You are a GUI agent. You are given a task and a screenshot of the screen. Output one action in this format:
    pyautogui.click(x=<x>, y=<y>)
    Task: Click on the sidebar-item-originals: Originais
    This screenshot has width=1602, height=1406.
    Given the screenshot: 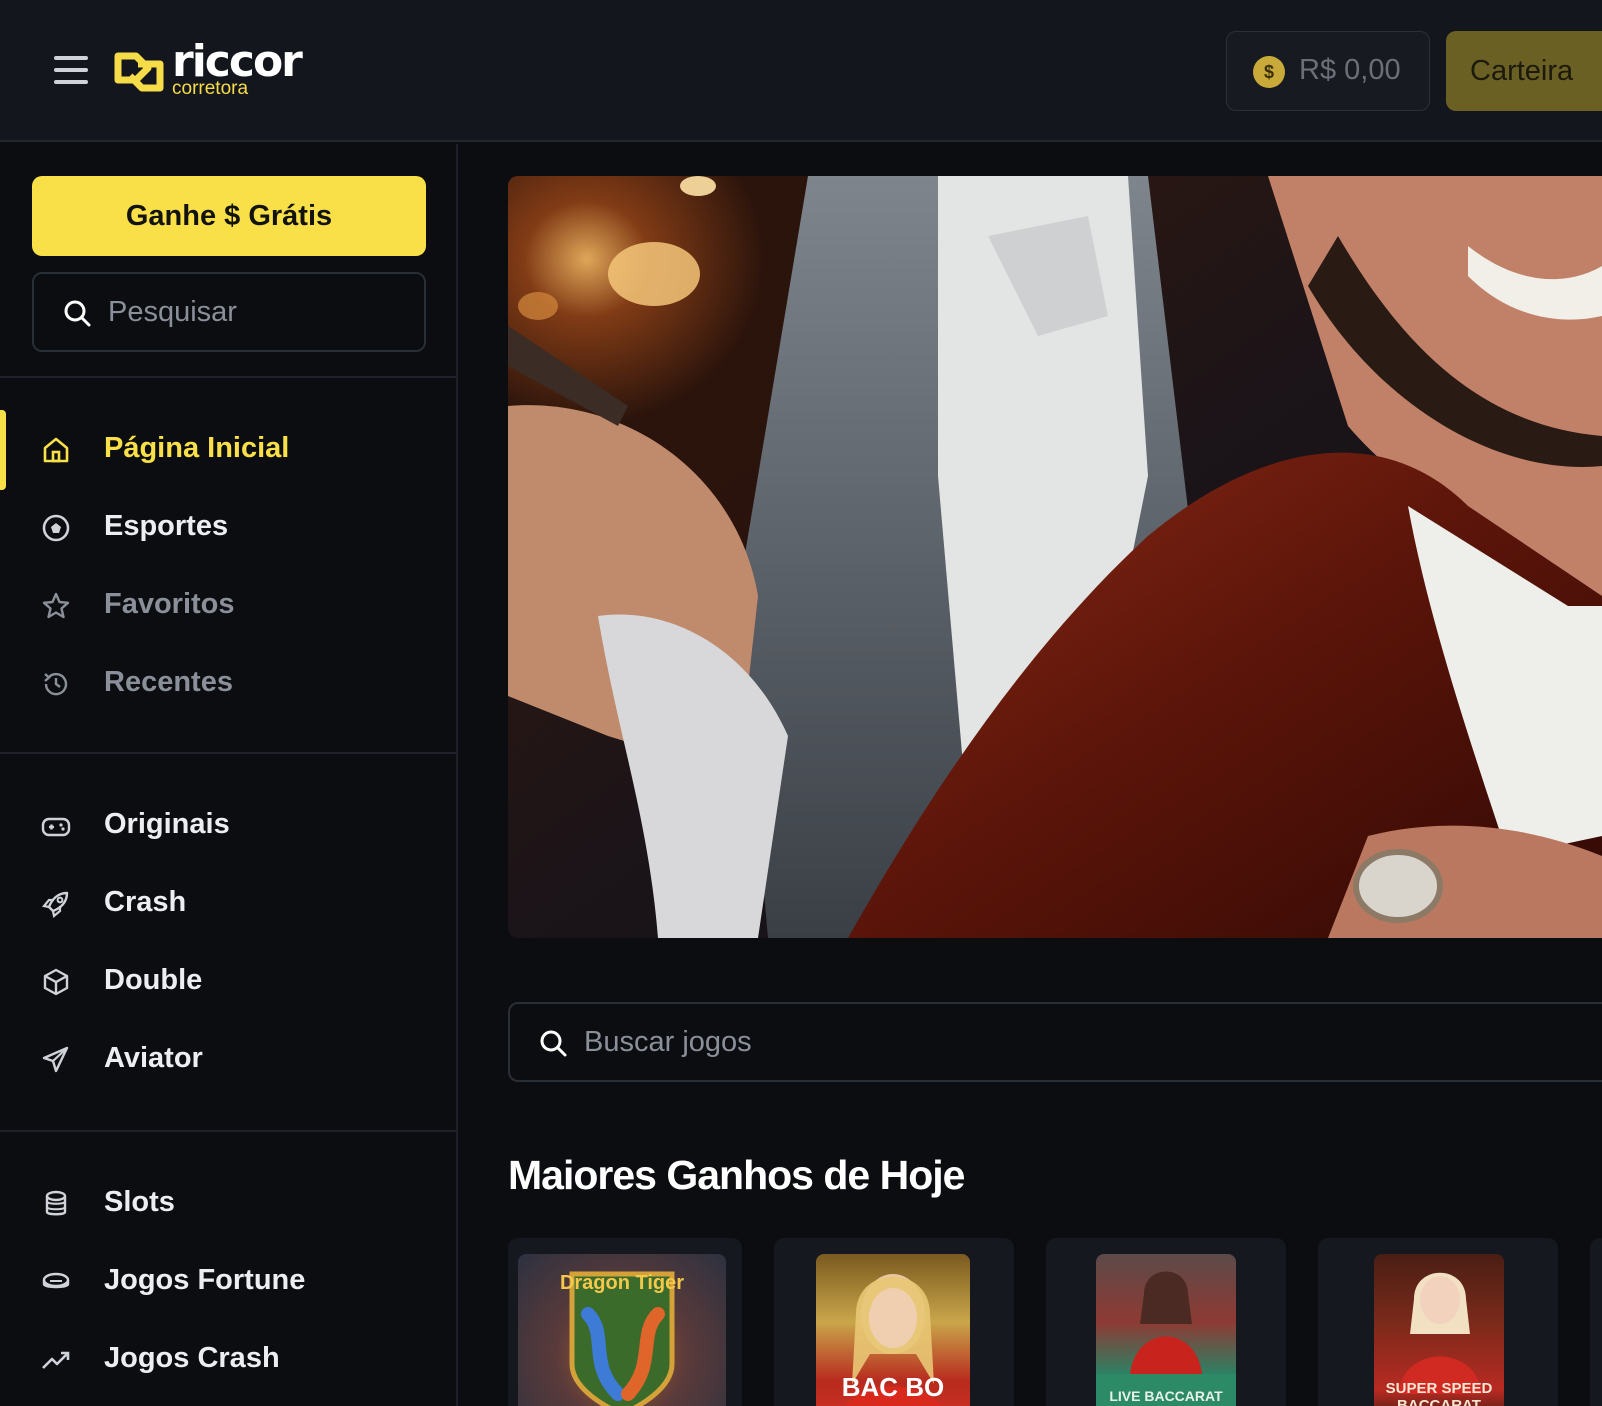 What is the action you would take?
    pyautogui.click(x=228, y=825)
    